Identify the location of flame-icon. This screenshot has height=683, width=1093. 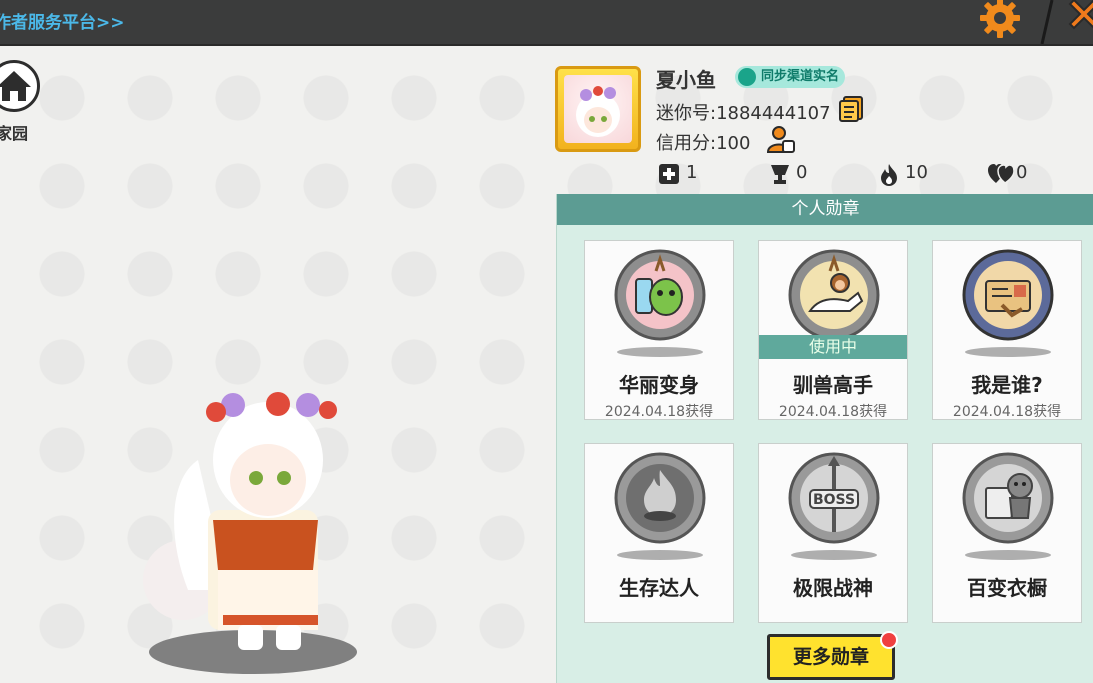
(889, 175).